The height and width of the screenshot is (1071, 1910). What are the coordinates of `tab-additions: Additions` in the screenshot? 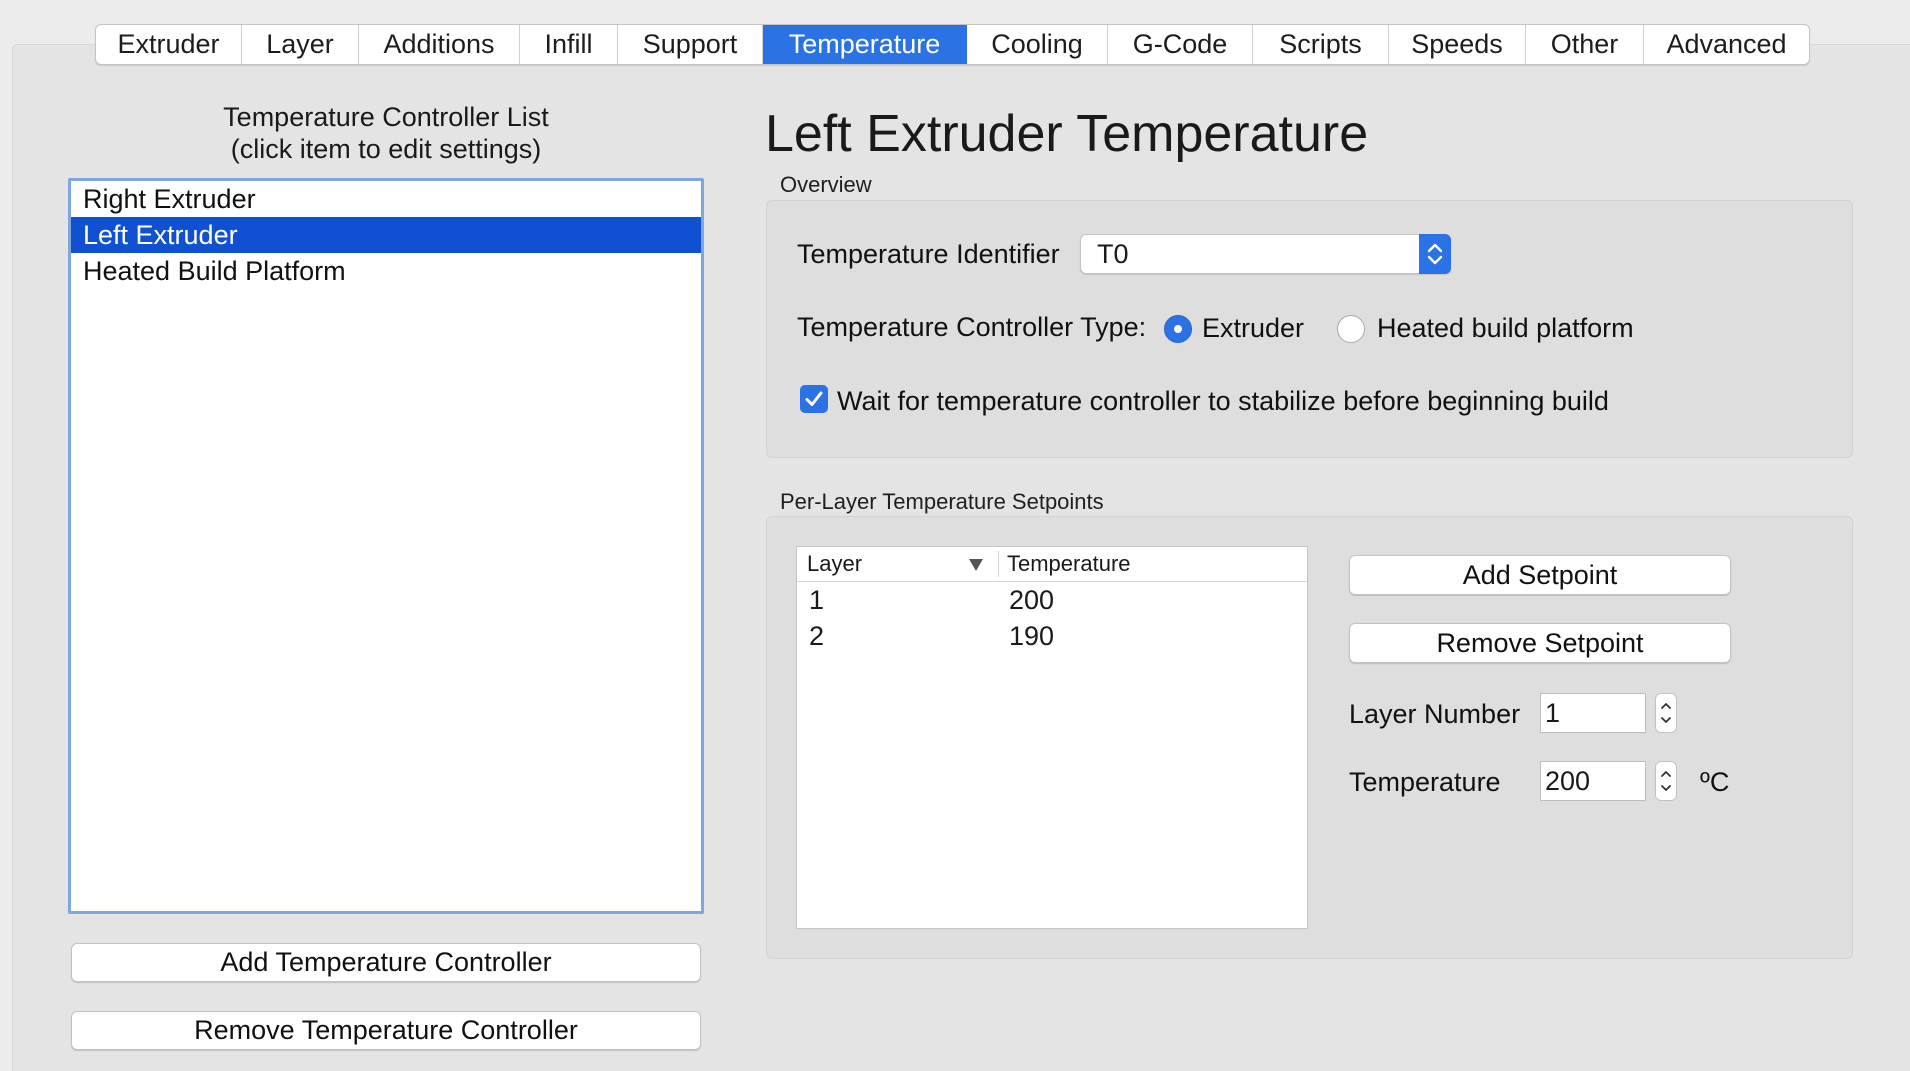 It's located at (439, 44).